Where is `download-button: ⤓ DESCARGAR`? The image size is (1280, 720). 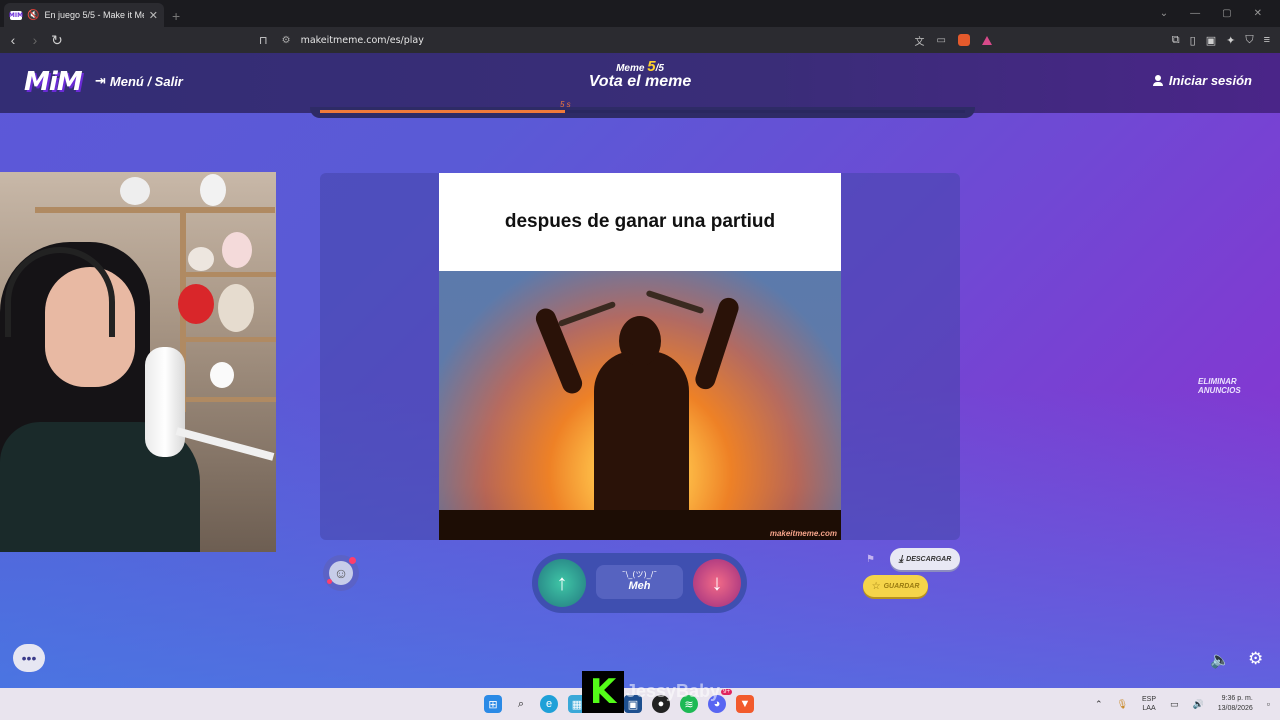
download-button: ⤓ DESCARGAR is located at coordinates (925, 559).